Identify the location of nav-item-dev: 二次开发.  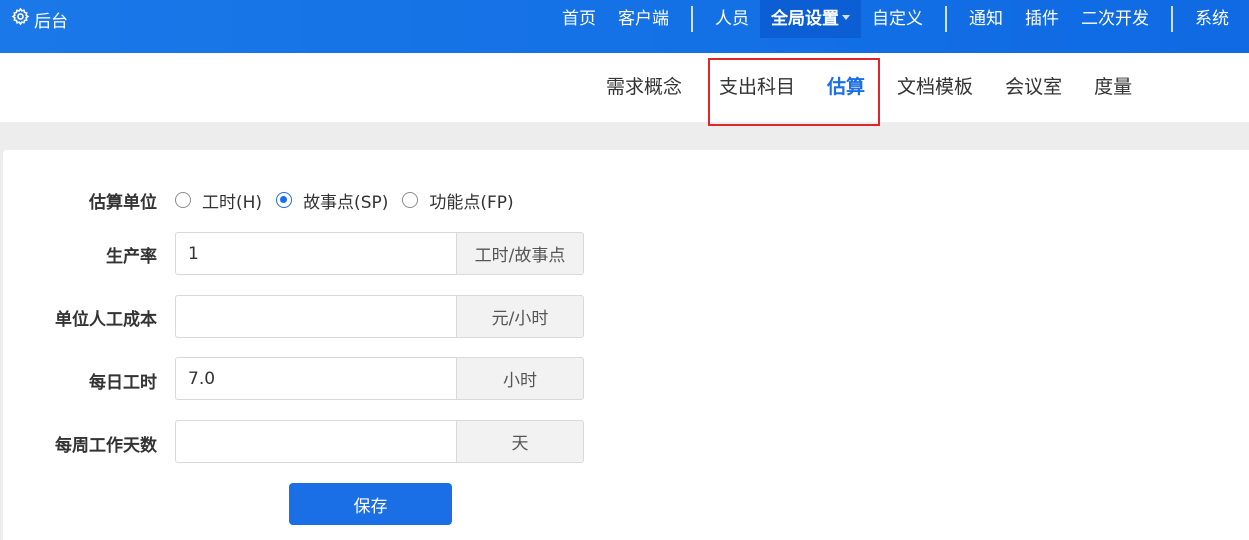
(1115, 19).